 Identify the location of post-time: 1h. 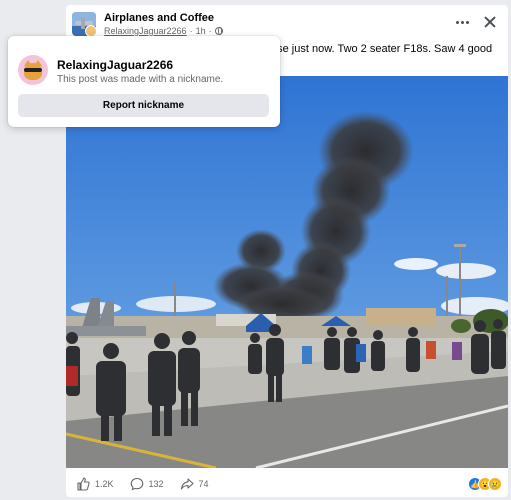
(201, 31).